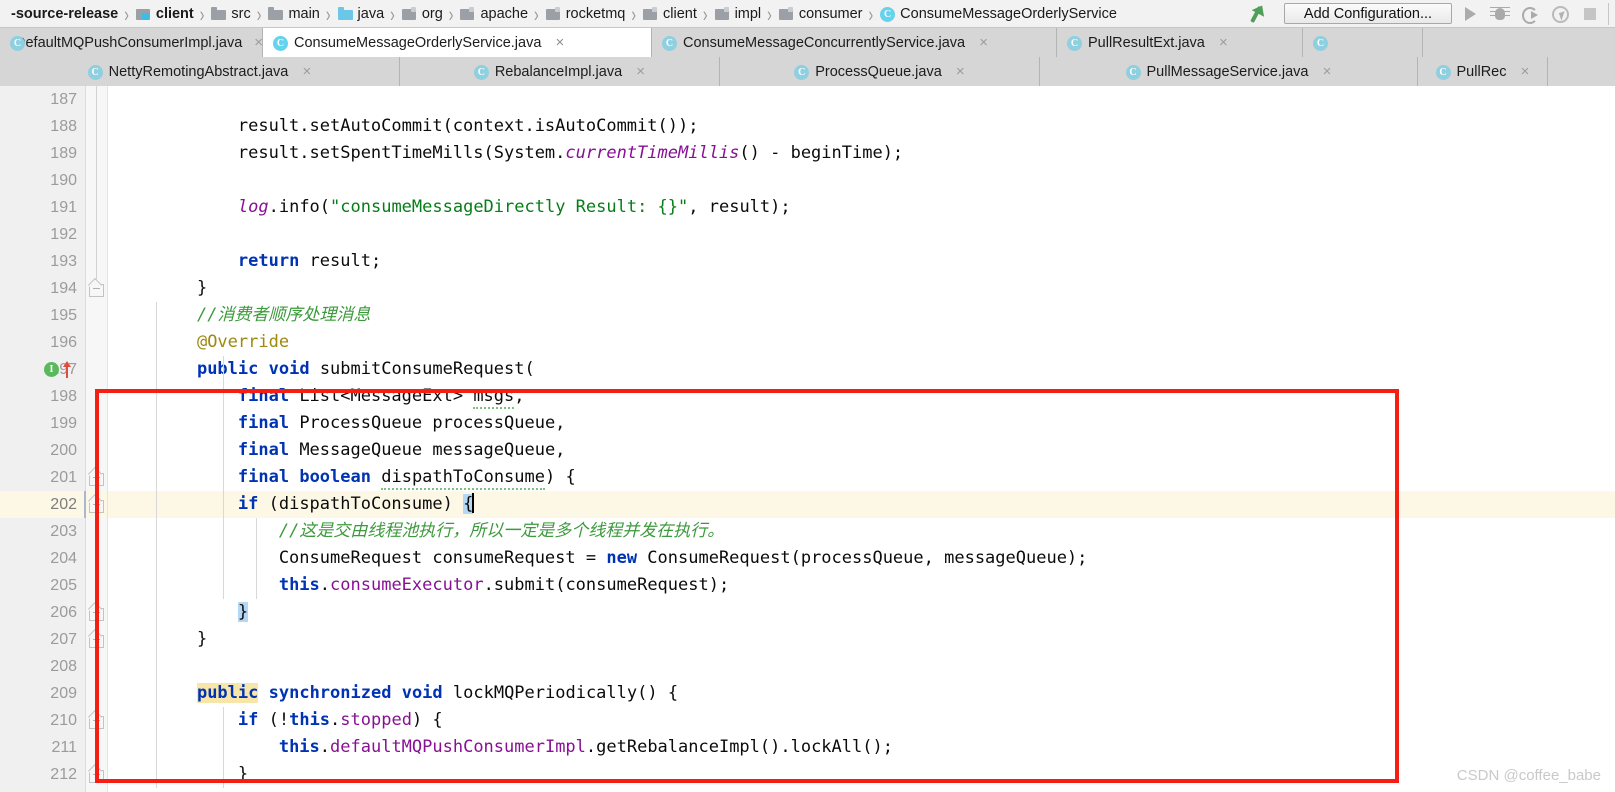 The height and width of the screenshot is (792, 1615). Describe the element at coordinates (560, 71) in the screenshot. I see `tab-rebalanceimpl: C RebalanceImpl.java ×` at that location.